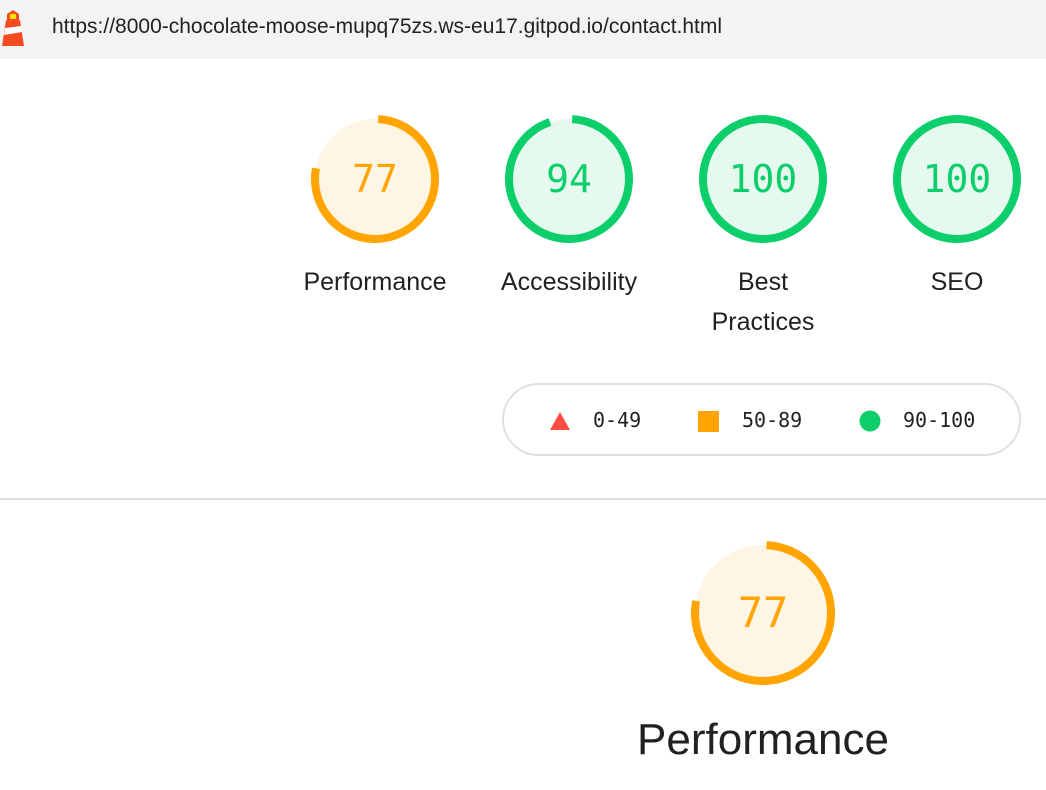  I want to click on performance-score: 77, so click(375, 179).